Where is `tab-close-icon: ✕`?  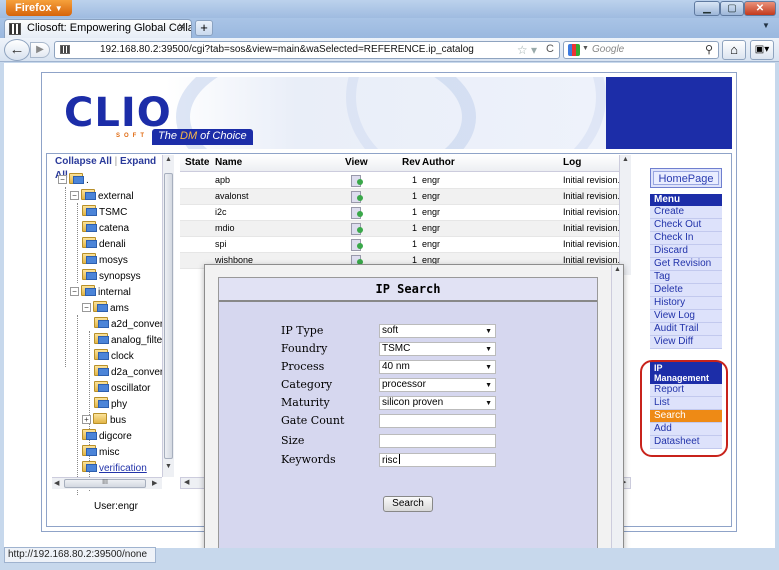 tab-close-icon: ✕ is located at coordinates (182, 27).